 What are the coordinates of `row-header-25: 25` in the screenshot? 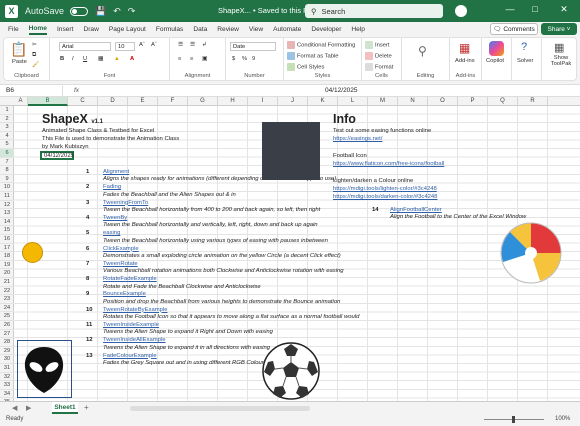 It's located at (7, 316).